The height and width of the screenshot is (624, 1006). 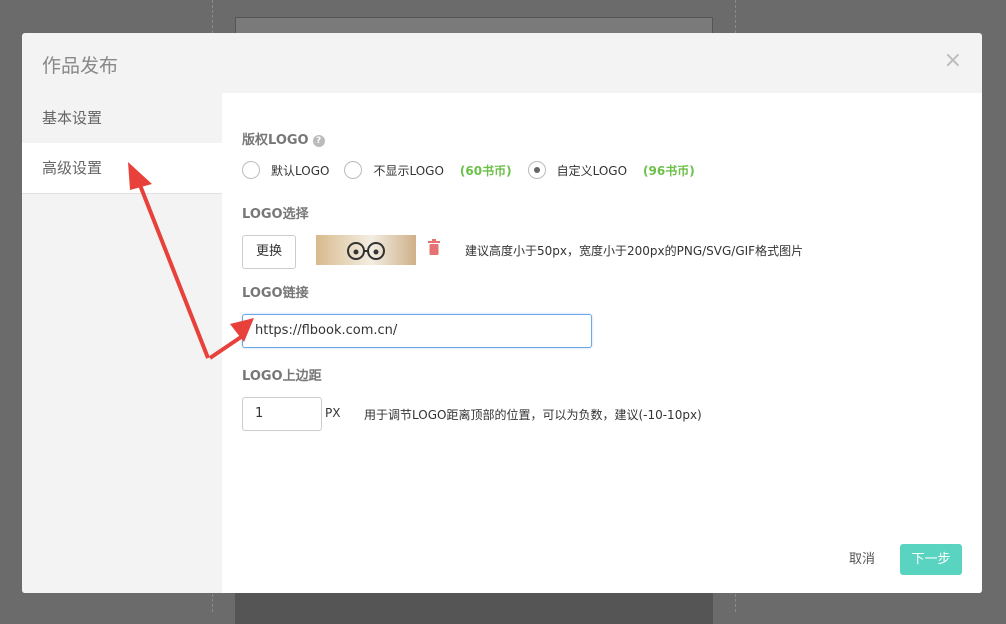 What do you see at coordinates (122, 168) in the screenshot?
I see `sidebar-item-advanced: 高级设置` at bounding box center [122, 168].